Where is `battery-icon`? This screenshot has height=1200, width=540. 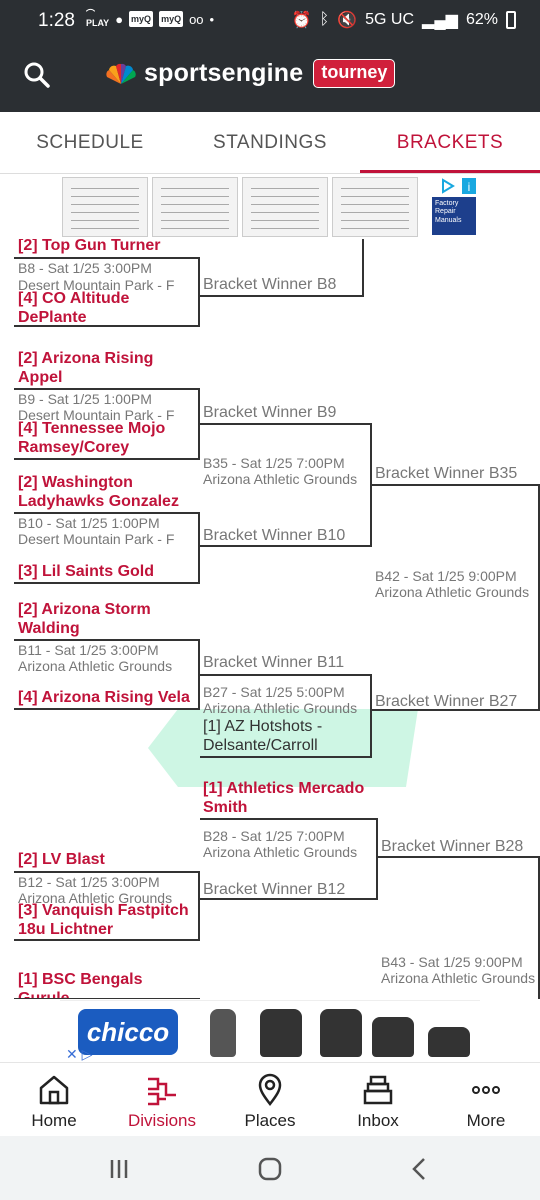 battery-icon is located at coordinates (511, 20).